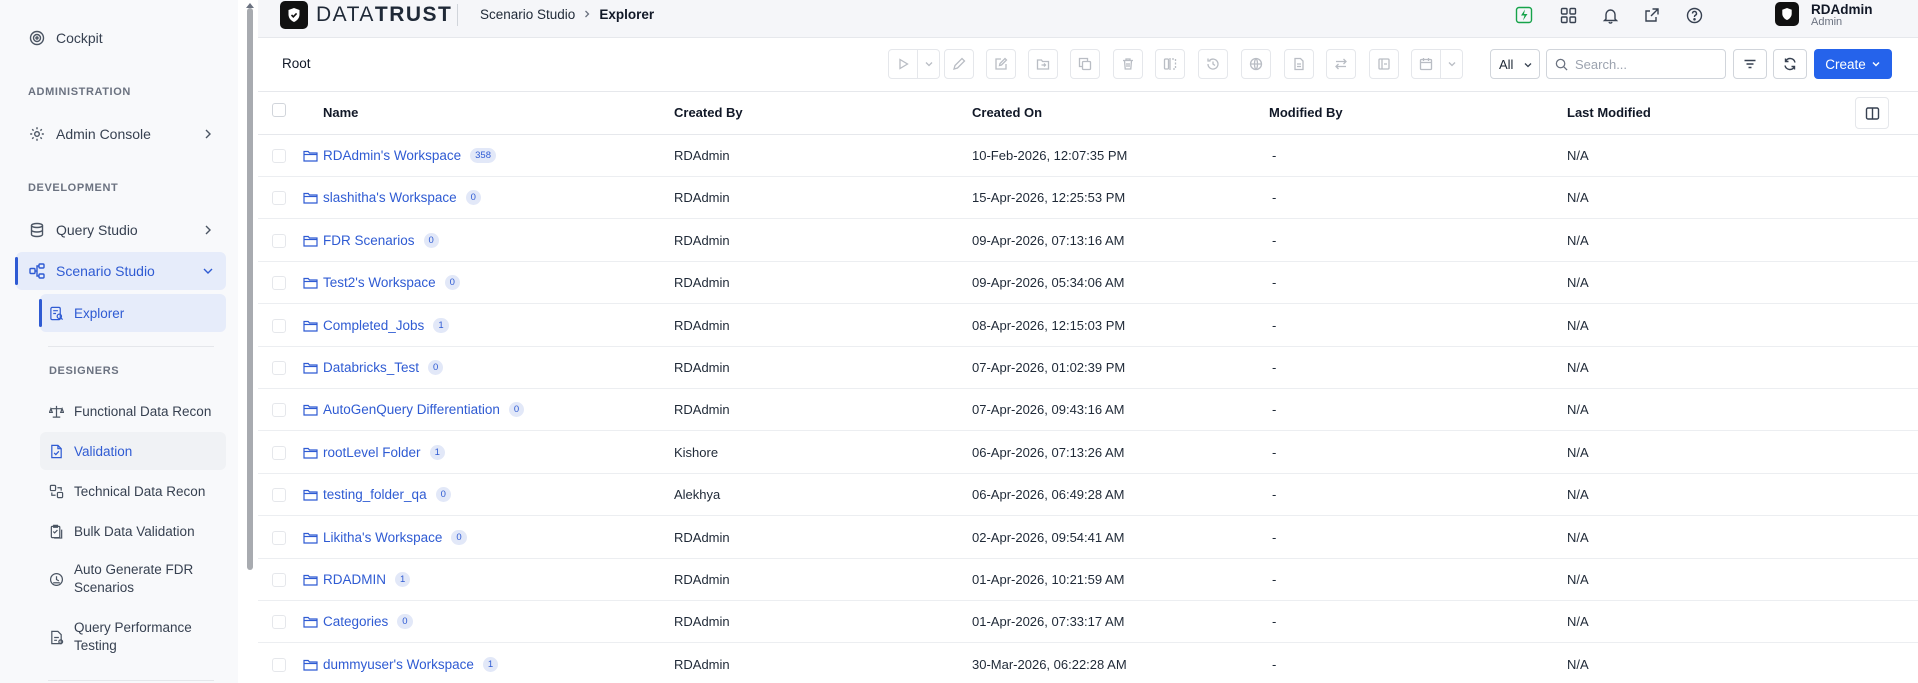  What do you see at coordinates (1299, 64) in the screenshot?
I see `document-button` at bounding box center [1299, 64].